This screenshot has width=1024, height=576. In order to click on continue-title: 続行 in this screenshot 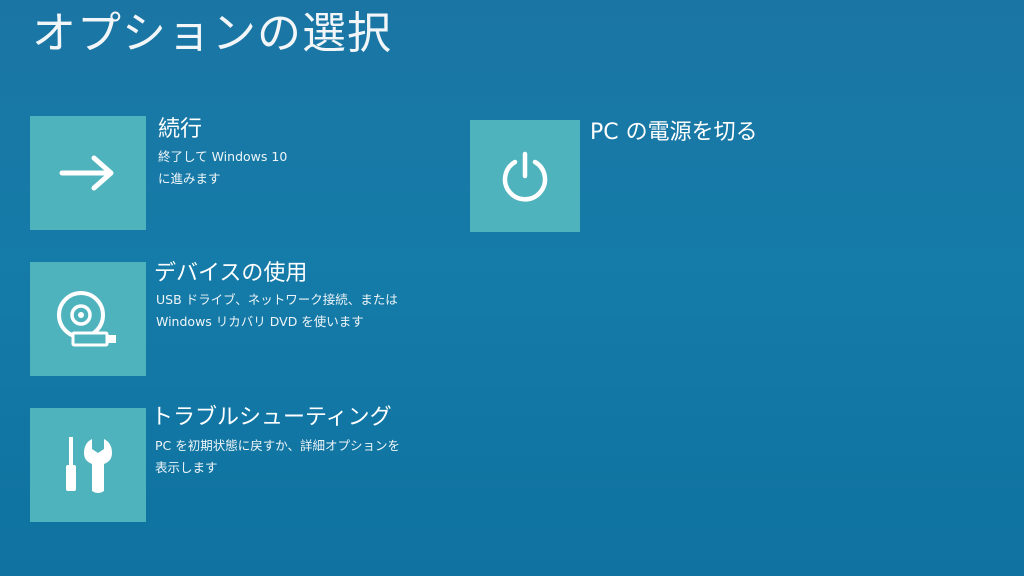, I will do `click(180, 129)`.